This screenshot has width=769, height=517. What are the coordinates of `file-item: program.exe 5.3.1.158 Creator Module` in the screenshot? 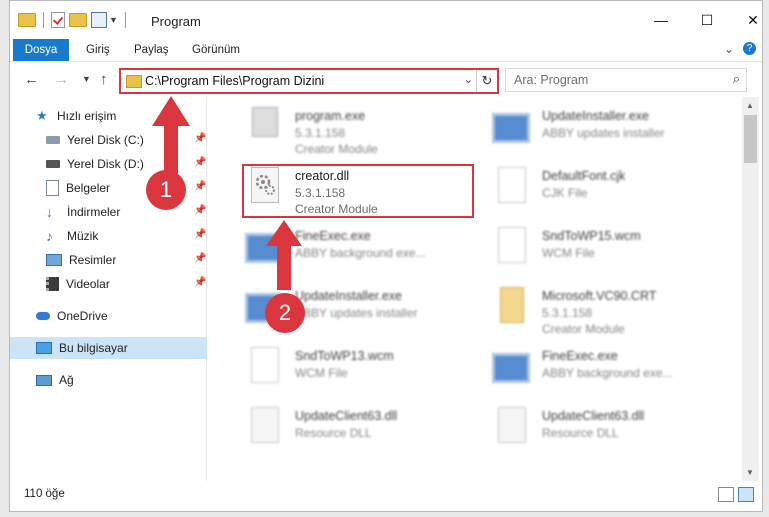 It's located at (362, 132).